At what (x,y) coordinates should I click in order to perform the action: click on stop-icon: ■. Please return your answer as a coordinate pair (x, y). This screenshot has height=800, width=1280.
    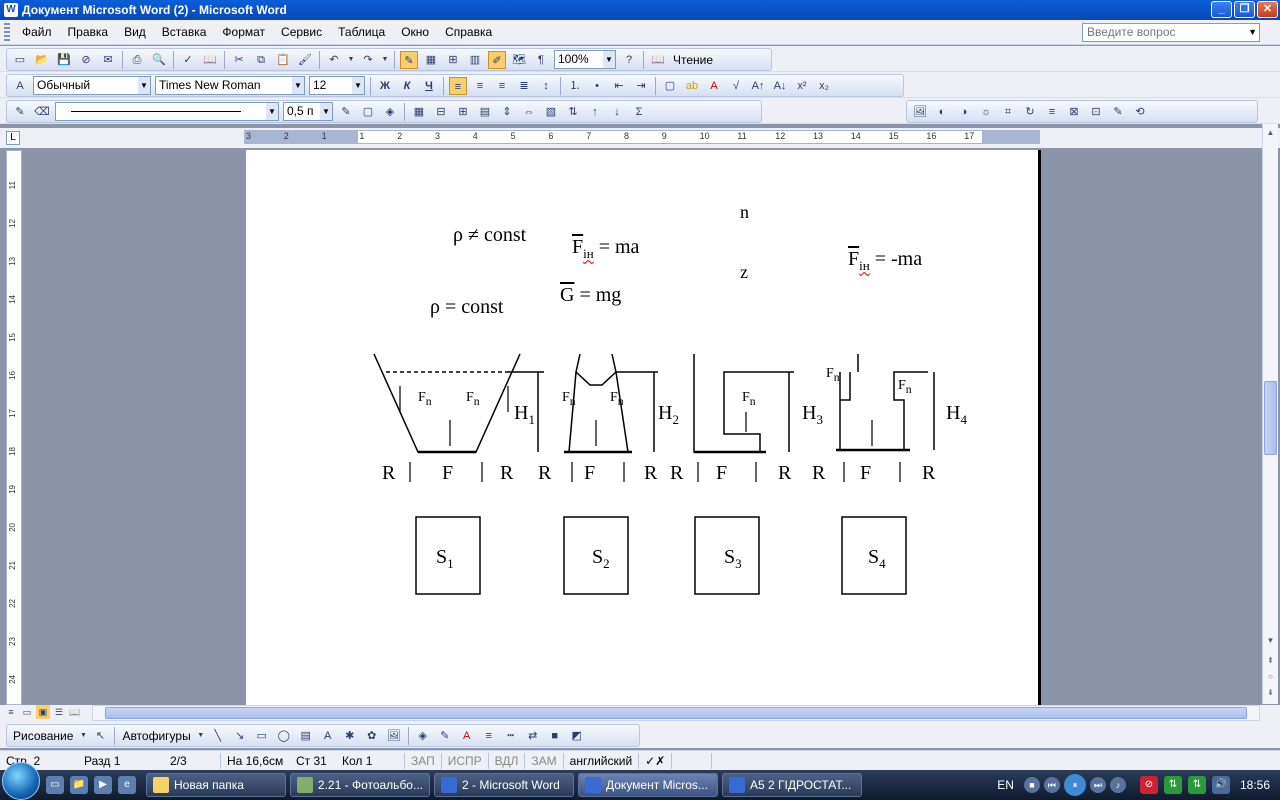
    Looking at the image, I should click on (1031, 785).